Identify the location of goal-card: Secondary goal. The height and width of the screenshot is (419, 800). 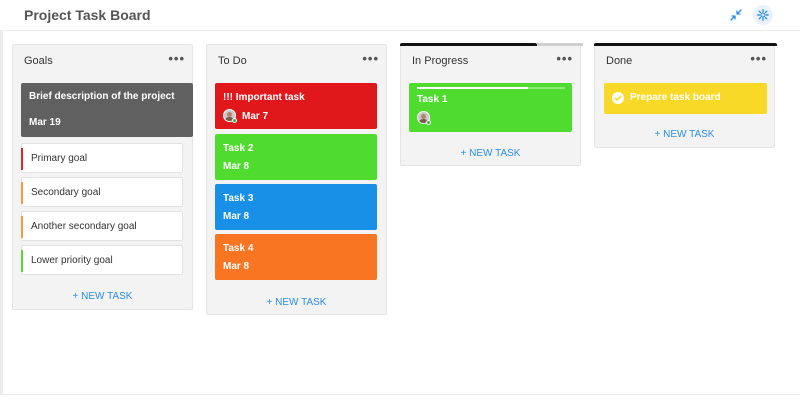
(102, 192).